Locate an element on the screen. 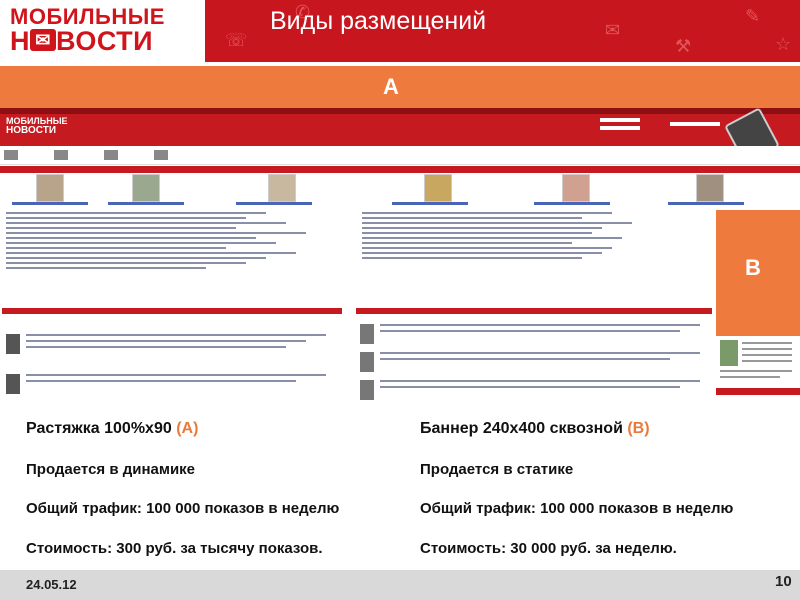 This screenshot has height=600, width=800. right-column-letter: (B) is located at coordinates (638, 428).